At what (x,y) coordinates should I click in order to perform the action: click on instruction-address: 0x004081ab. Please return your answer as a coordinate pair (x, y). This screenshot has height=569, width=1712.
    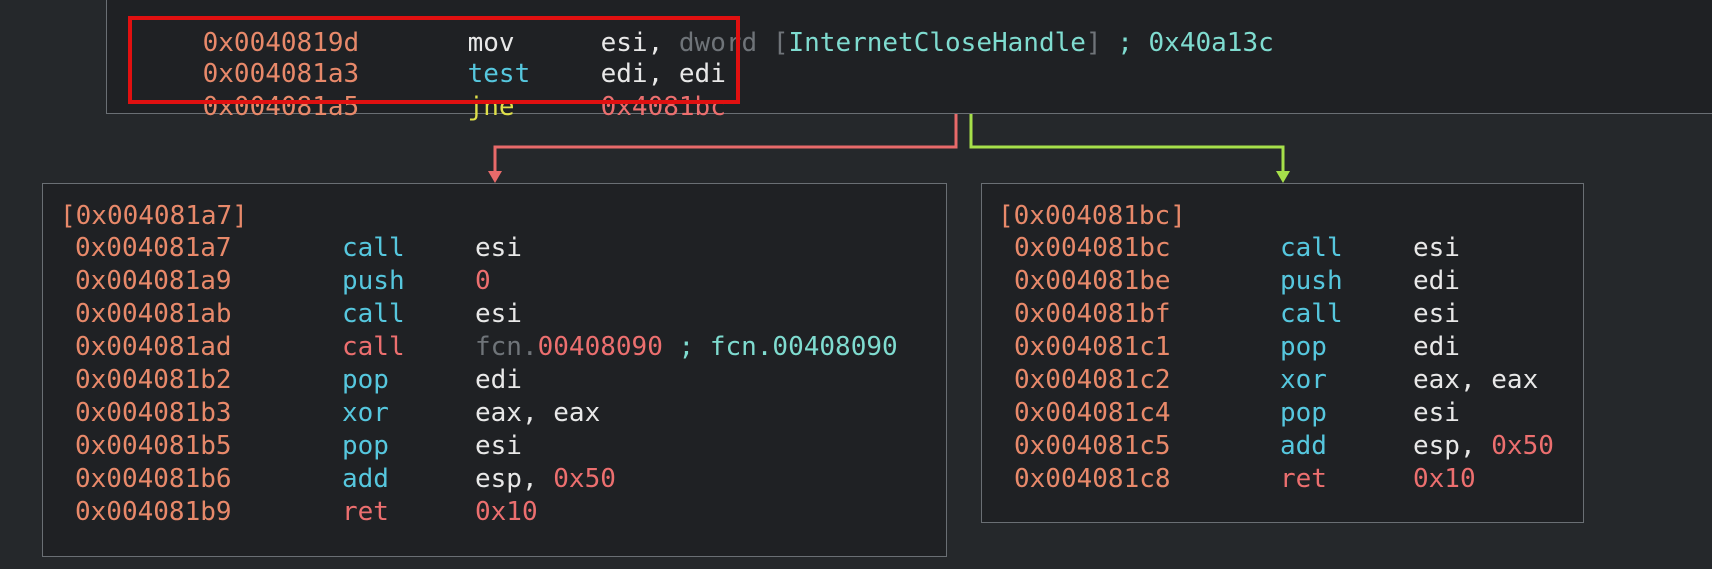
    Looking at the image, I should click on (153, 314).